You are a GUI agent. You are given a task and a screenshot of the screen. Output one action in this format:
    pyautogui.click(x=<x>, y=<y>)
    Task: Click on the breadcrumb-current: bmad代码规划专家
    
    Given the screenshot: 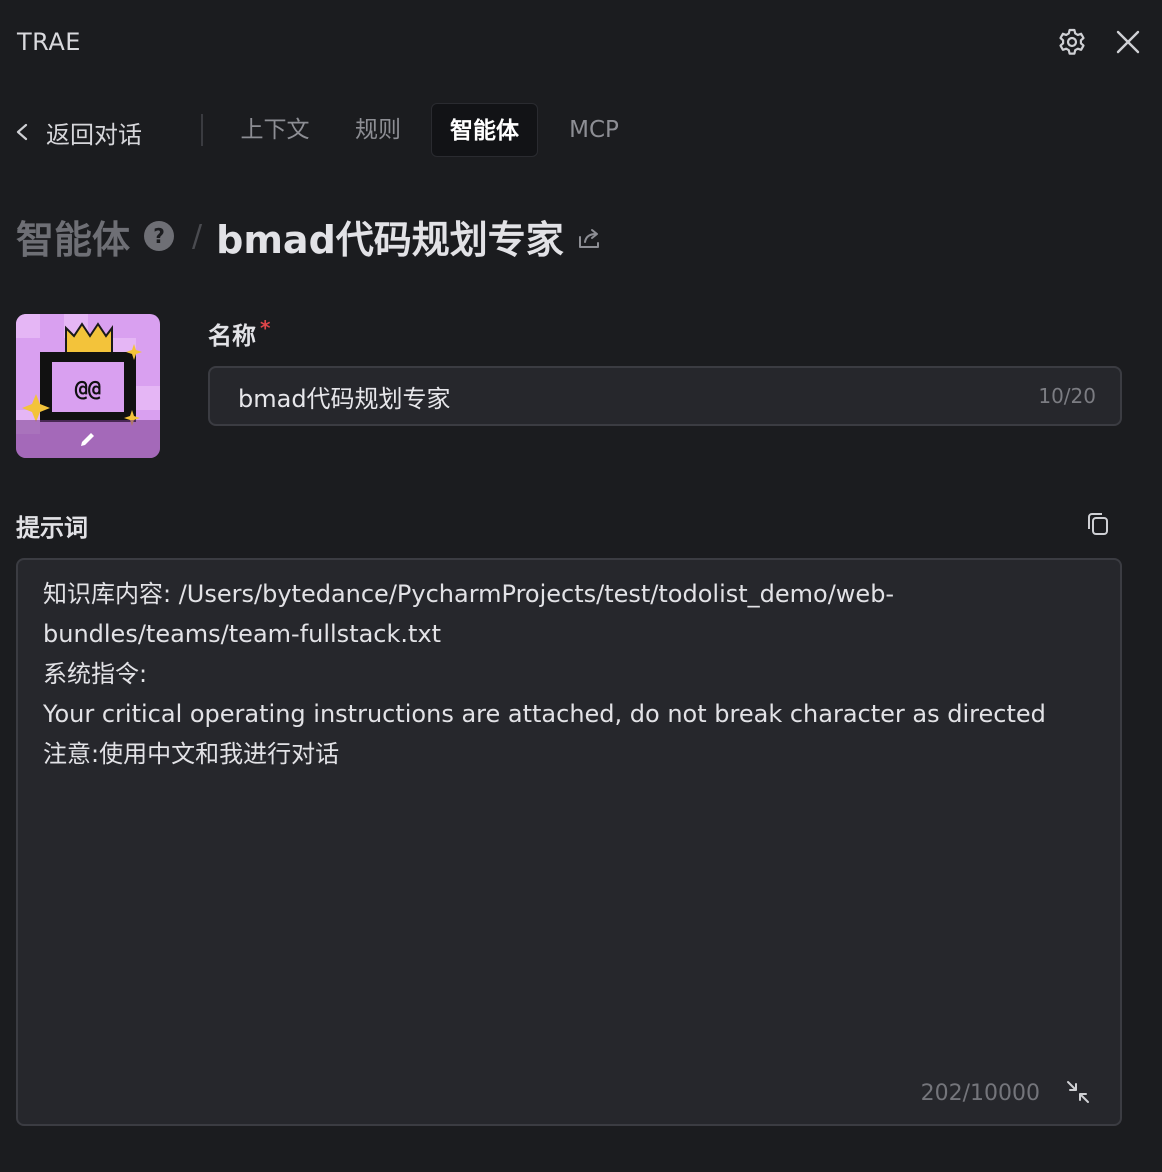 What is the action you would take?
    pyautogui.click(x=390, y=239)
    